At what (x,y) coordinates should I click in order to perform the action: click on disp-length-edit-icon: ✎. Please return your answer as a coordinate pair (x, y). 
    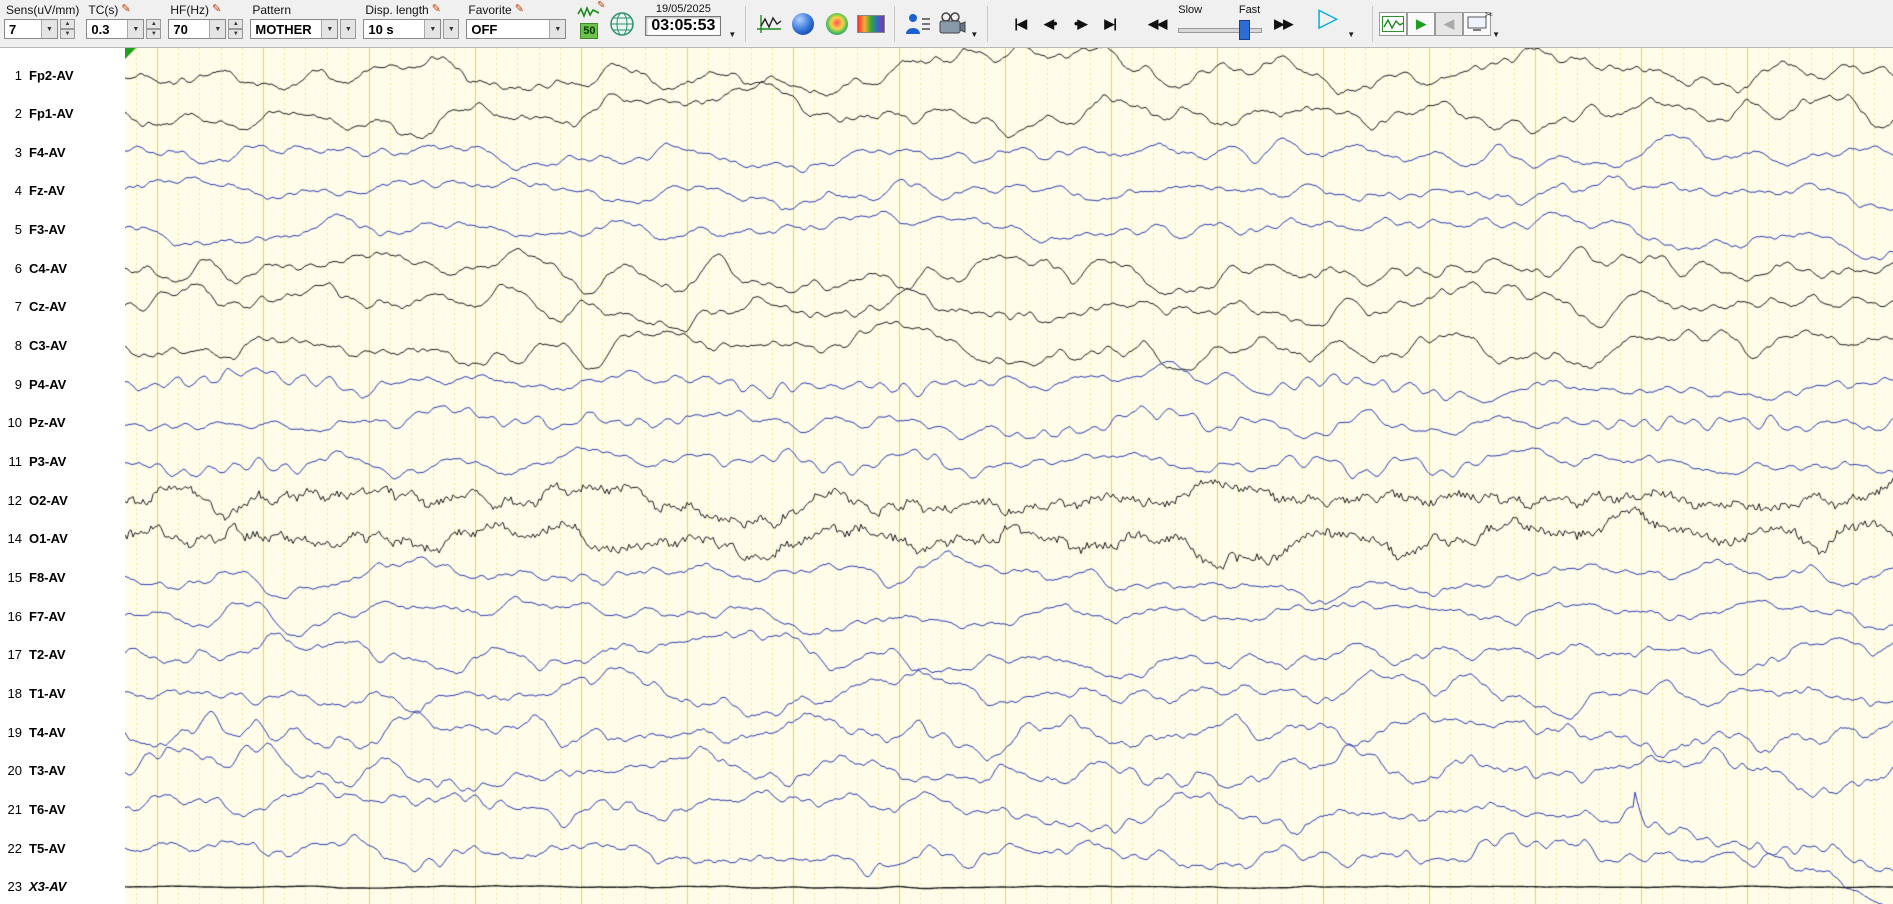
    Looking at the image, I should click on (436, 9).